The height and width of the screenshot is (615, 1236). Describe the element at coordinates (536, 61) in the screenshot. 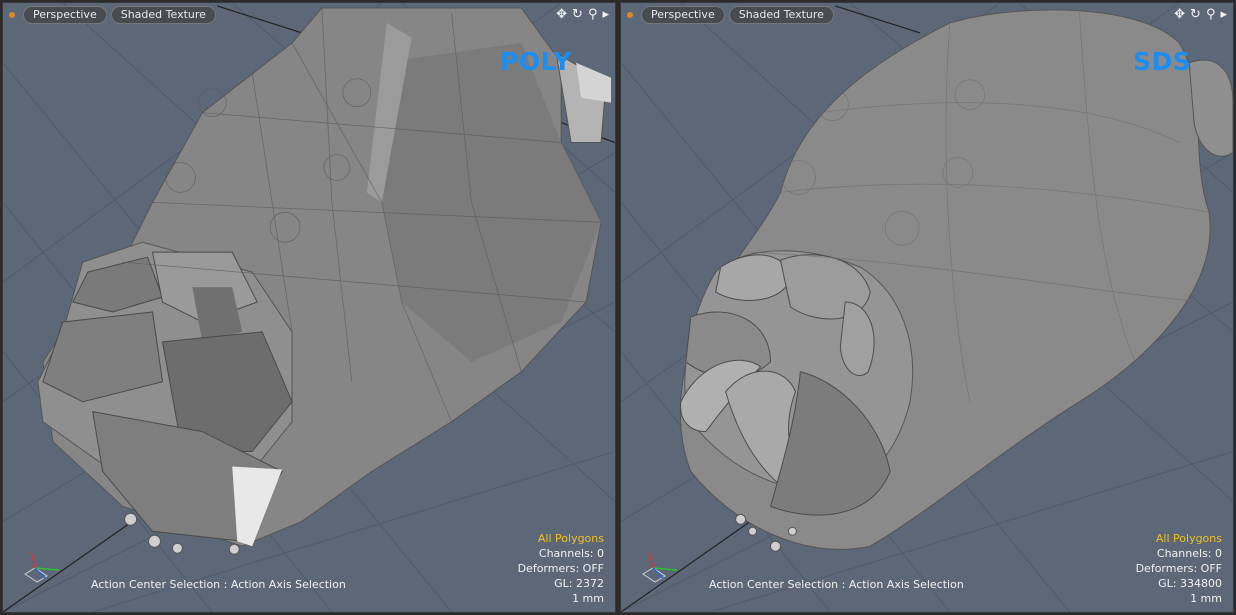

I see `mode-label: POLY` at that location.